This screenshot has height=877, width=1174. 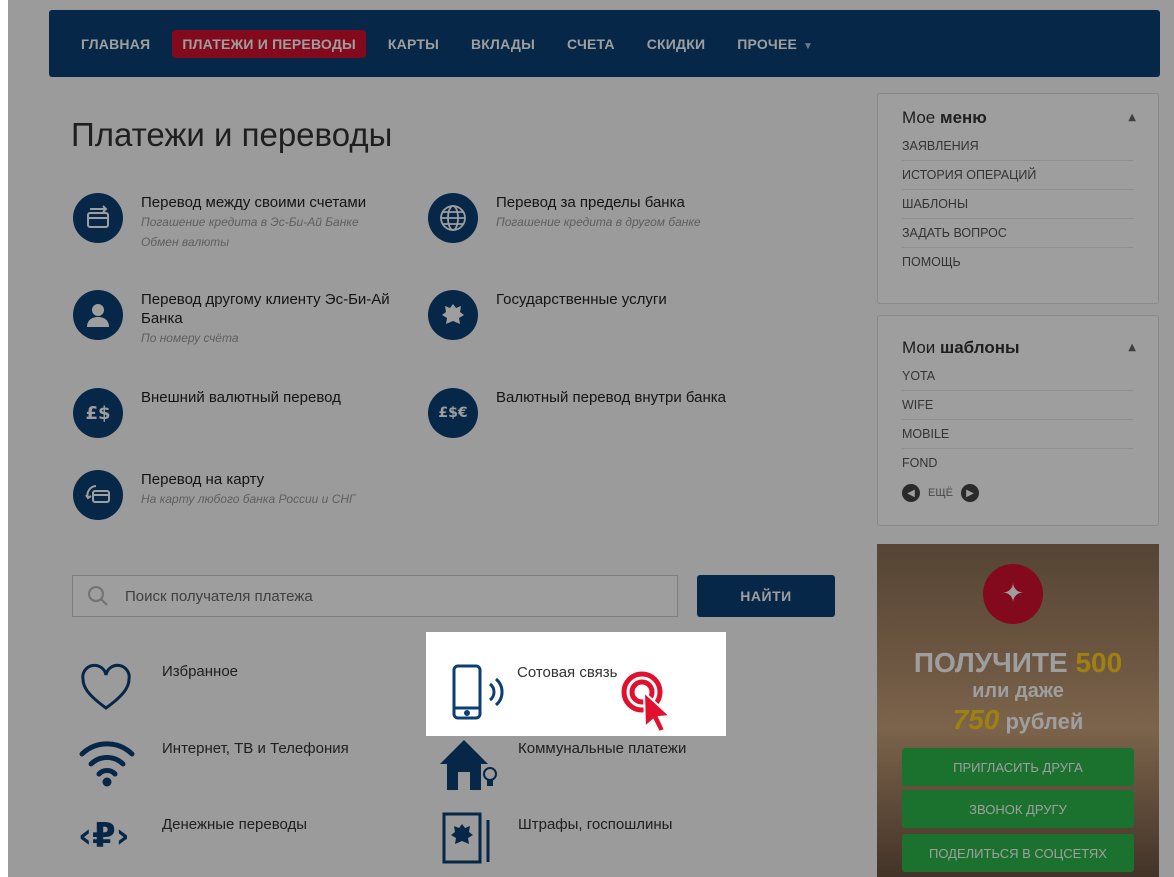 What do you see at coordinates (591, 44) in the screenshot?
I see `nav-item-accounts: СЧЕТА` at bounding box center [591, 44].